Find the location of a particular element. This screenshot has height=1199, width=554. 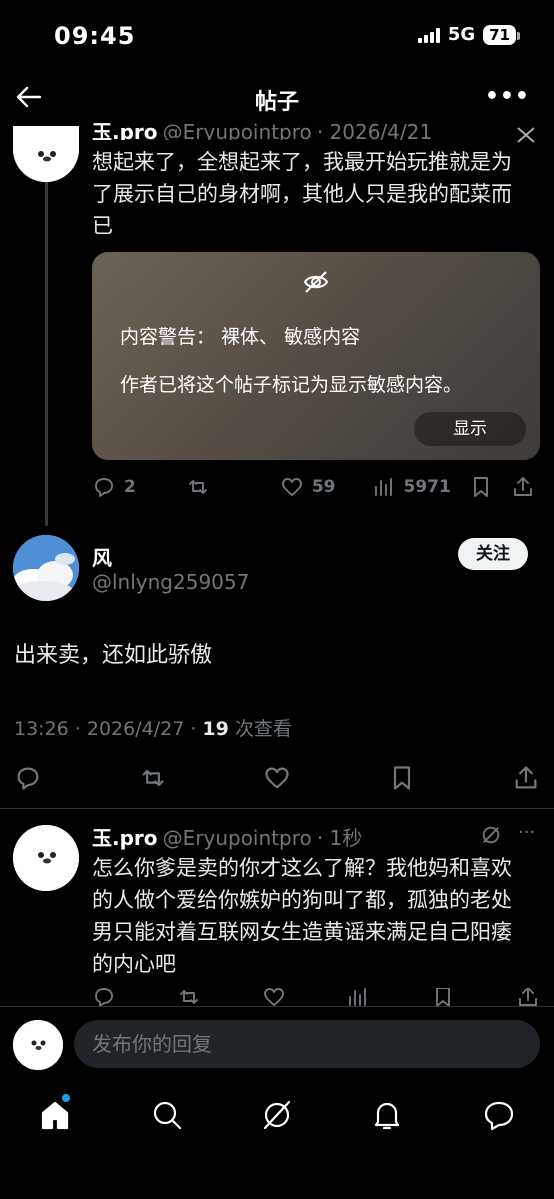

warning-title: 内容警告： 裸体、 敏感内容 is located at coordinates (240, 337).